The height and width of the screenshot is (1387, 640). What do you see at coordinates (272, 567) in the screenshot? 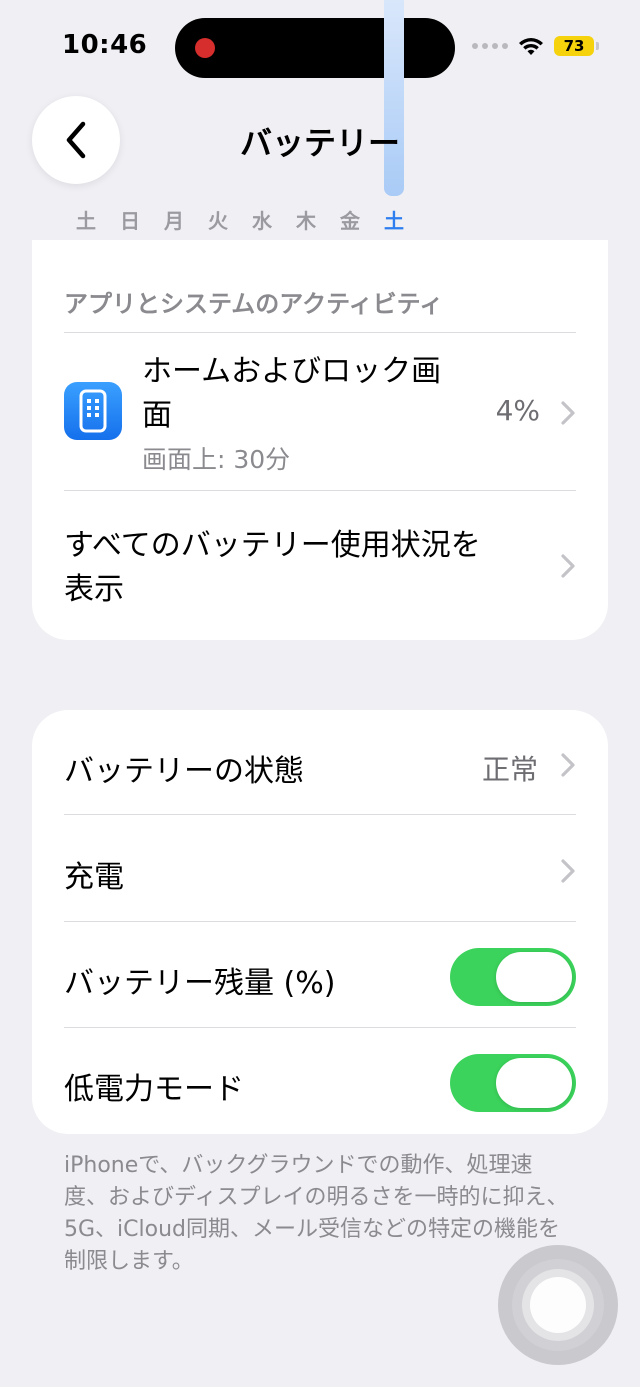
I see `show-all-usage-label: すべてのバッテリー使用状況を表示` at bounding box center [272, 567].